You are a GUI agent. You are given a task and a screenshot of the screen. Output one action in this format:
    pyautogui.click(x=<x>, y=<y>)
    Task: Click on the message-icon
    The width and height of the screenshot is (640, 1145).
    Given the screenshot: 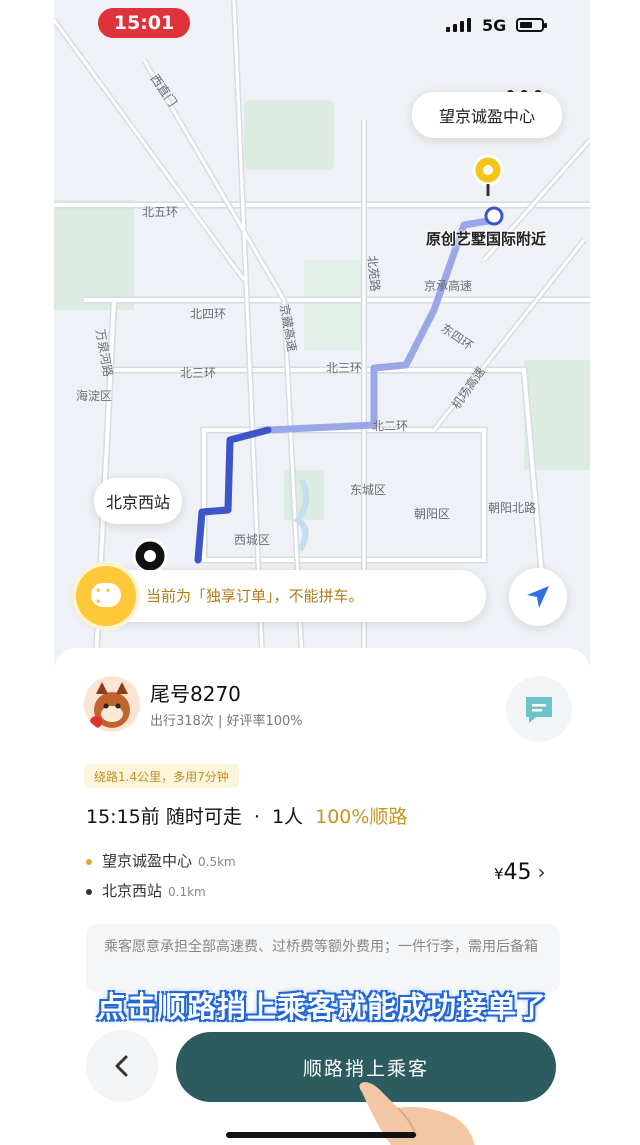 What is the action you would take?
    pyautogui.click(x=539, y=710)
    